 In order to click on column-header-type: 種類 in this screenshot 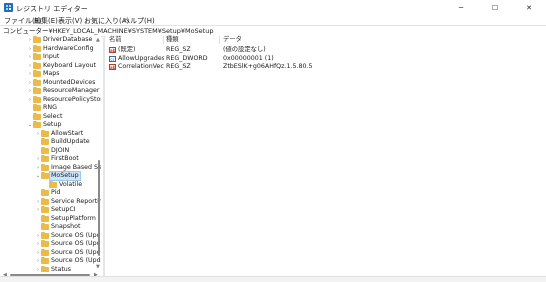, I will do `click(172, 40)`.